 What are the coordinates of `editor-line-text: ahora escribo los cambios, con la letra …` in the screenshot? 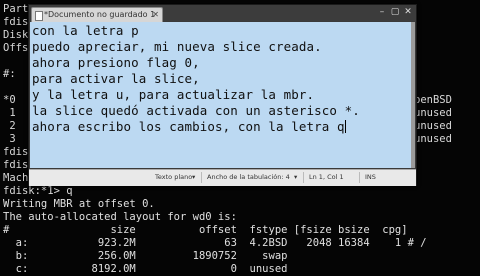 It's located at (188, 126).